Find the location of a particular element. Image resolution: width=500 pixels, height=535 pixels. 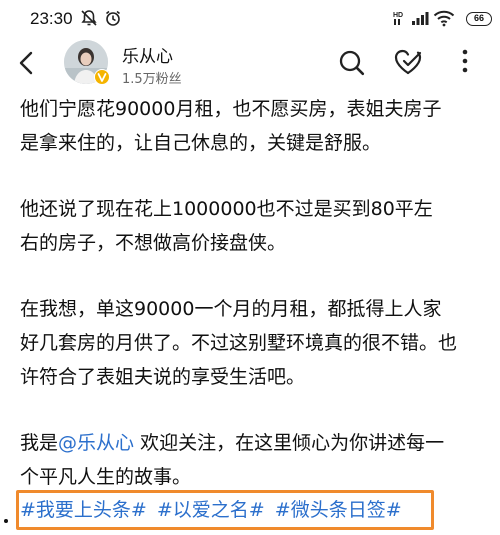

status-time: 23:30 is located at coordinates (51, 18).